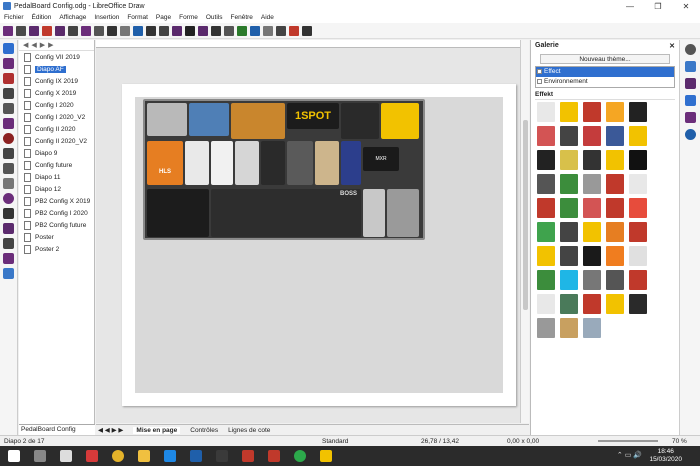  What do you see at coordinates (163, 17) in the screenshot?
I see `menu-page: Page` at bounding box center [163, 17].